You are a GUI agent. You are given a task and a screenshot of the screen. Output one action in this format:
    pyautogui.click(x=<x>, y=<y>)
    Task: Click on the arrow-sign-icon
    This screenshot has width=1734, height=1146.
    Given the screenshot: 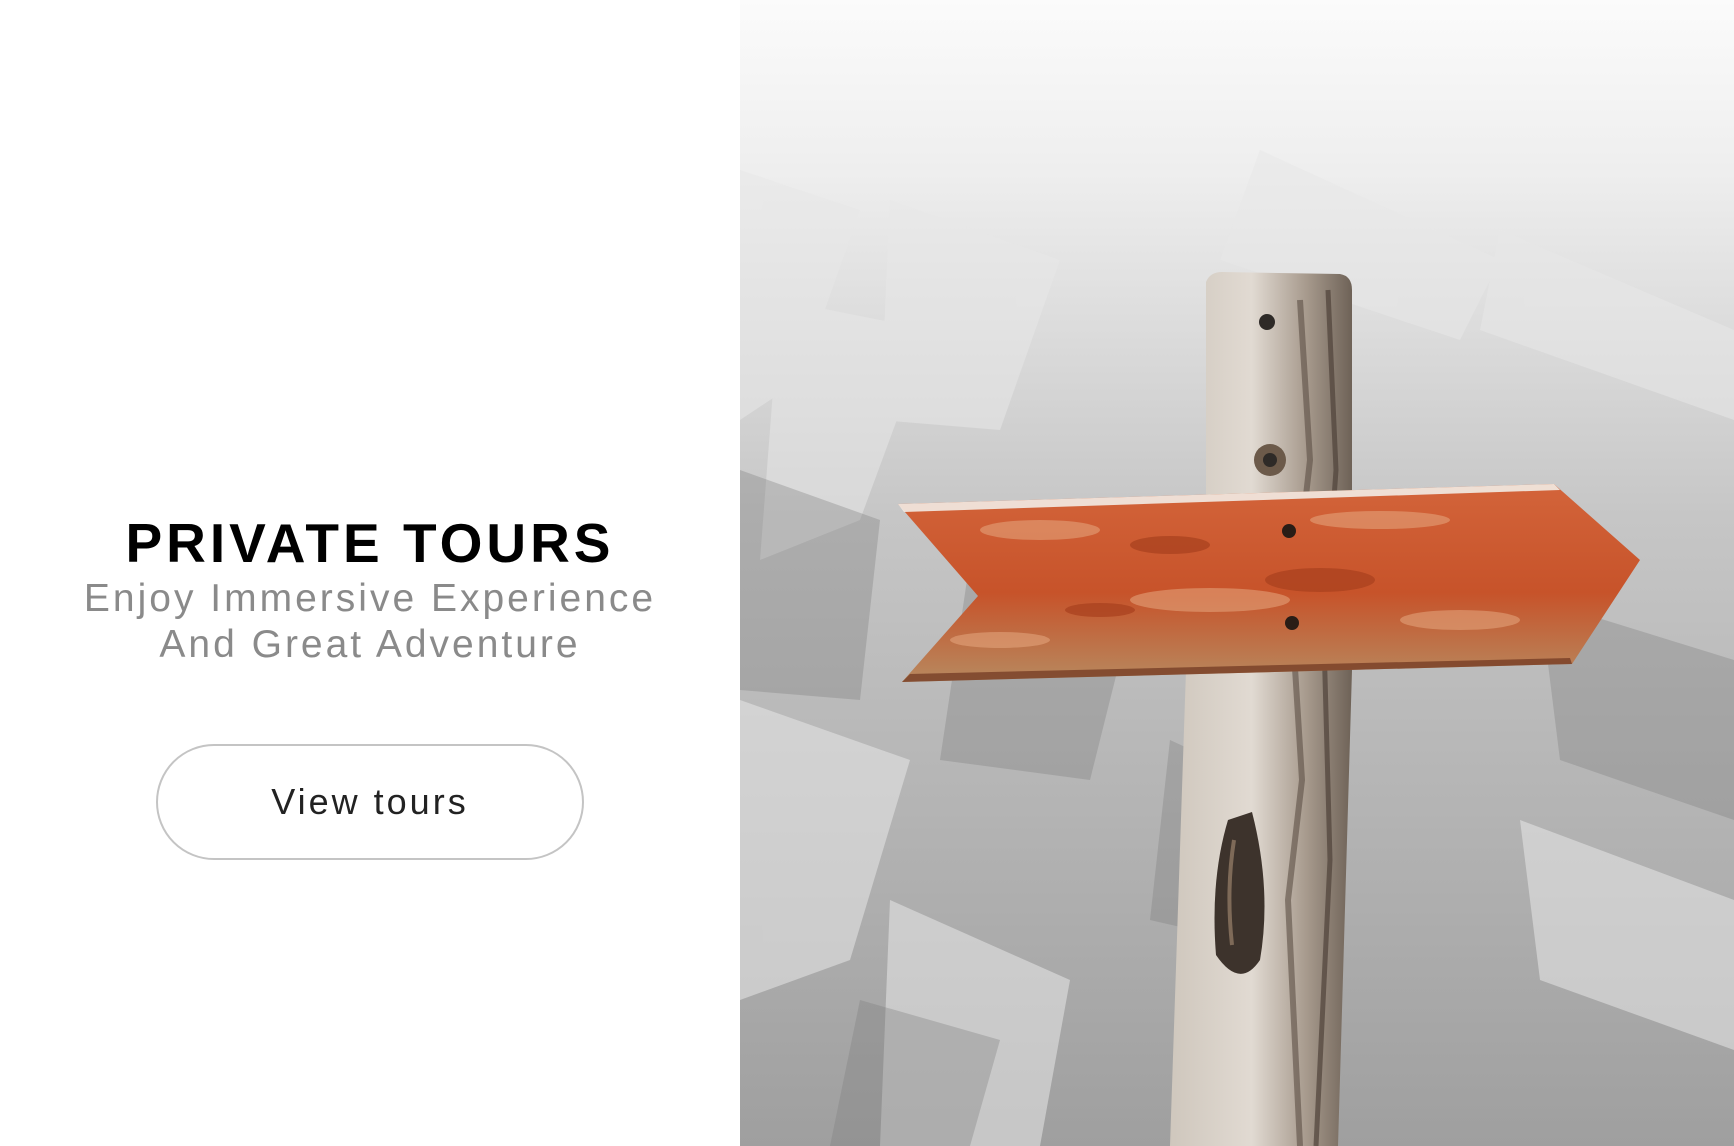 What is the action you would take?
    pyautogui.click(x=1269, y=583)
    